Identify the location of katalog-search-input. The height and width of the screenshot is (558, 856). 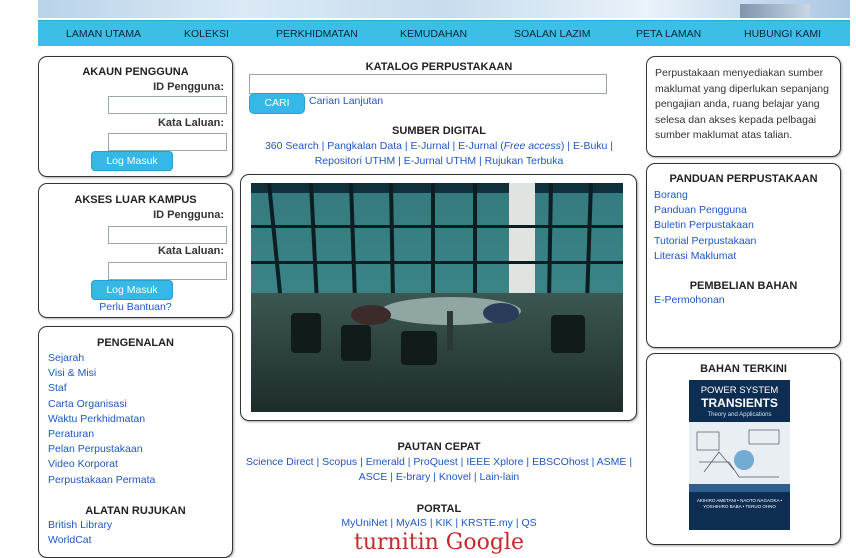
(428, 84).